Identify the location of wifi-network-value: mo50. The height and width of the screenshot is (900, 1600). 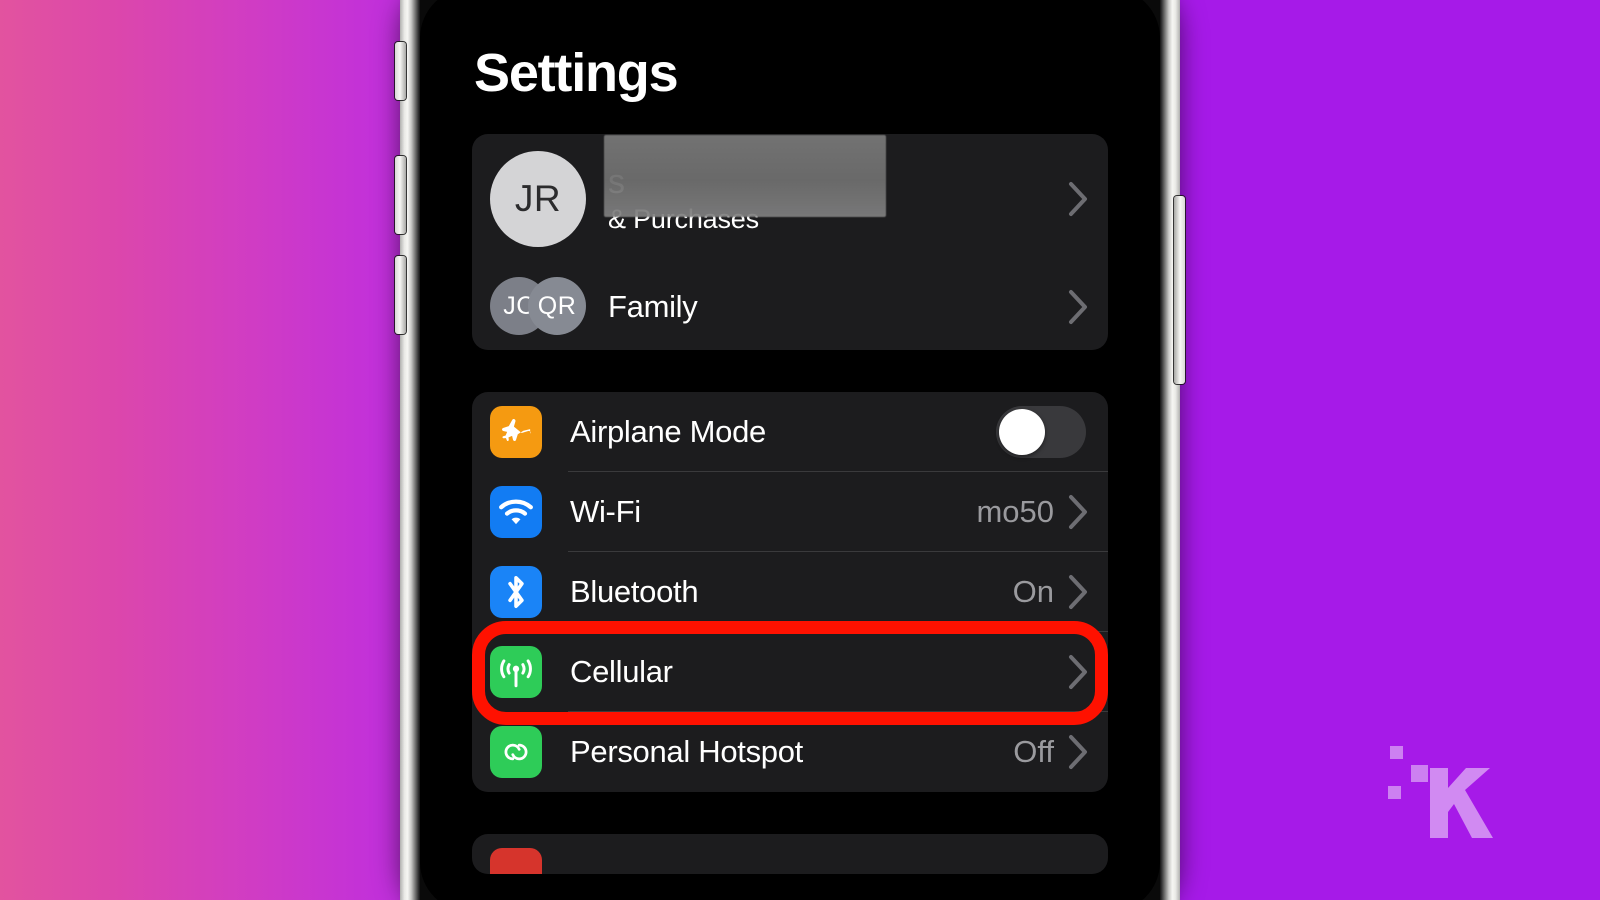
(1015, 511).